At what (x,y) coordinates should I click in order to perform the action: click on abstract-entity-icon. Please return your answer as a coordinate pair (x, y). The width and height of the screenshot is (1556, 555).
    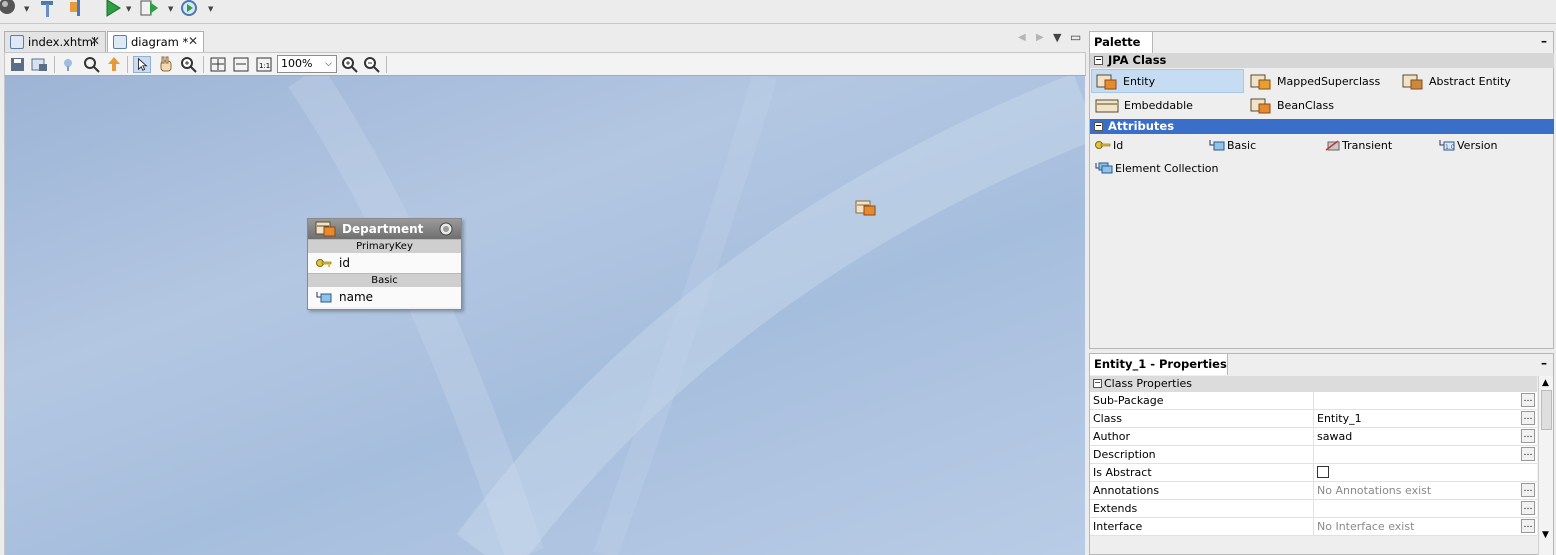
    Looking at the image, I should click on (1412, 81).